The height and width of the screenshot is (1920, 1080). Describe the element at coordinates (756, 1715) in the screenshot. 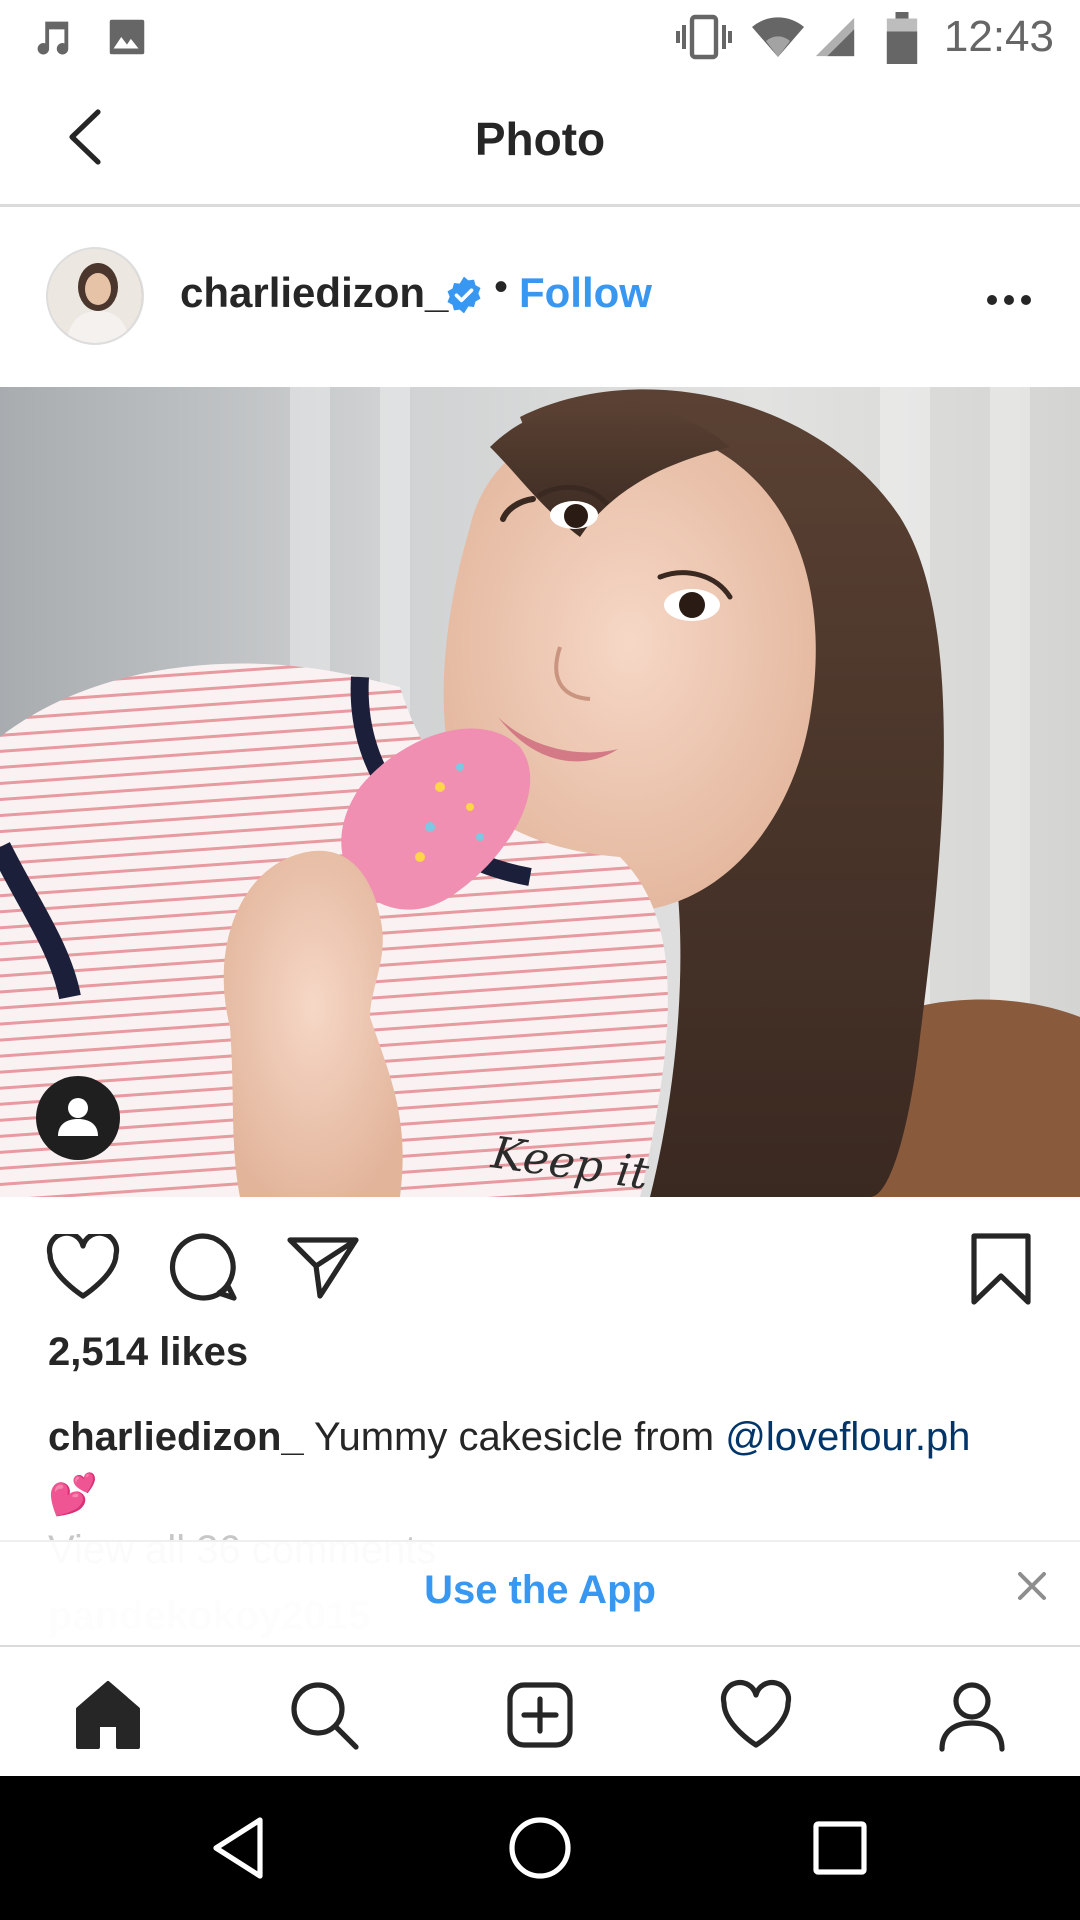

I see `activity-heart-icon` at that location.